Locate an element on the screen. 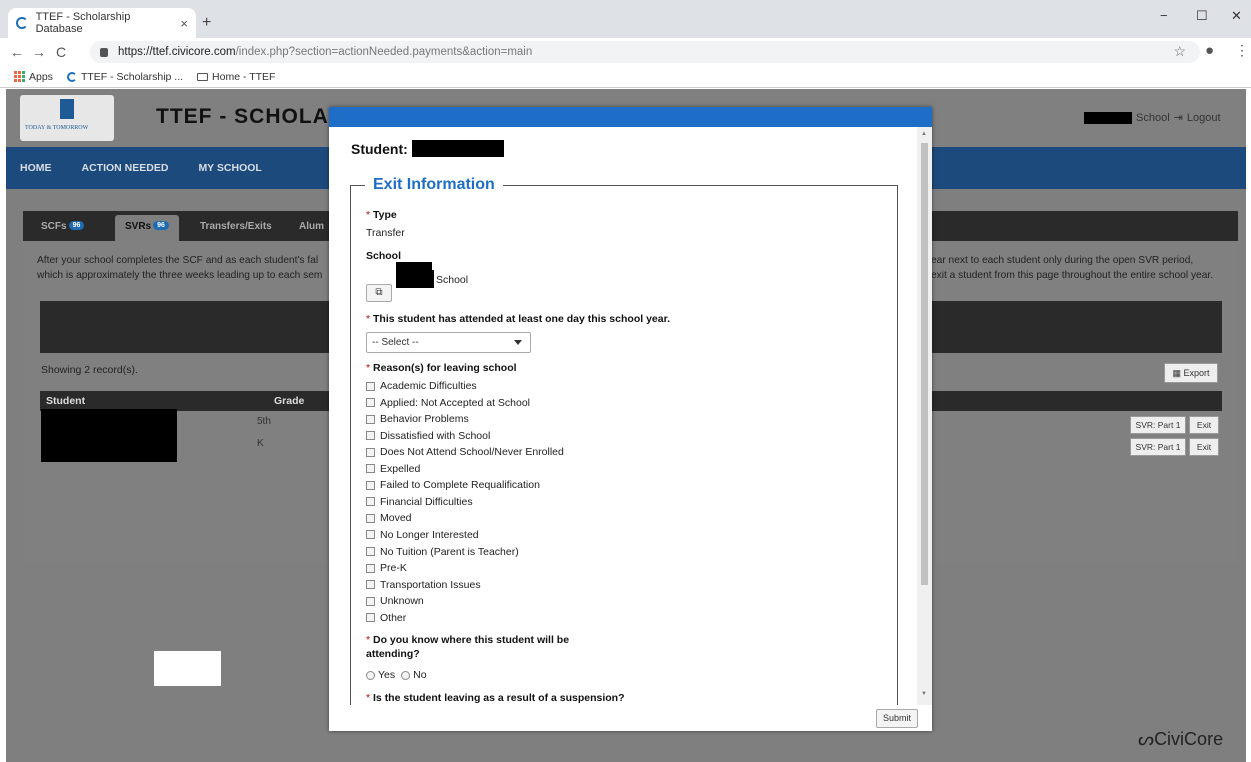  maximize-icon: ☐ is located at coordinates (1202, 16).